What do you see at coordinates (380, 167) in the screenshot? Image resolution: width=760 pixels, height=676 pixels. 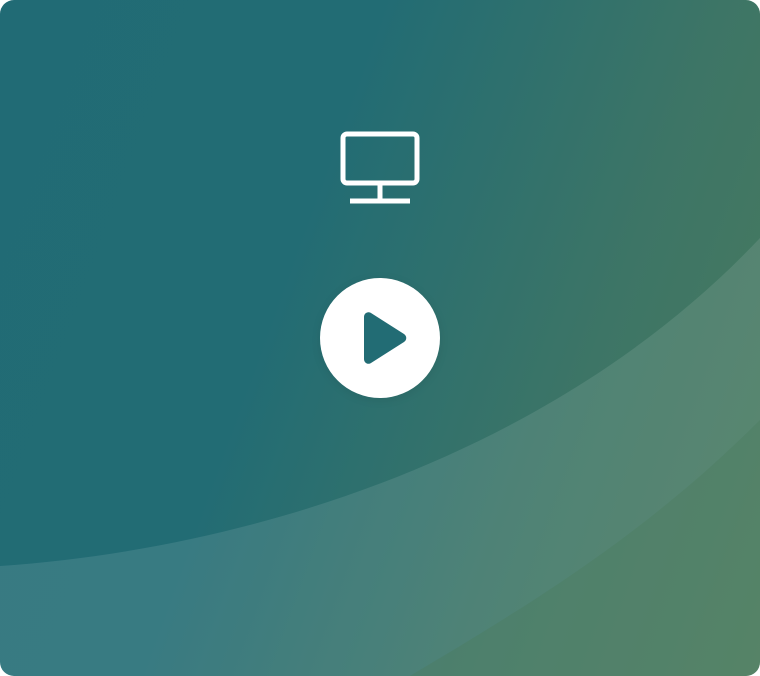 I see `monitor-icon` at bounding box center [380, 167].